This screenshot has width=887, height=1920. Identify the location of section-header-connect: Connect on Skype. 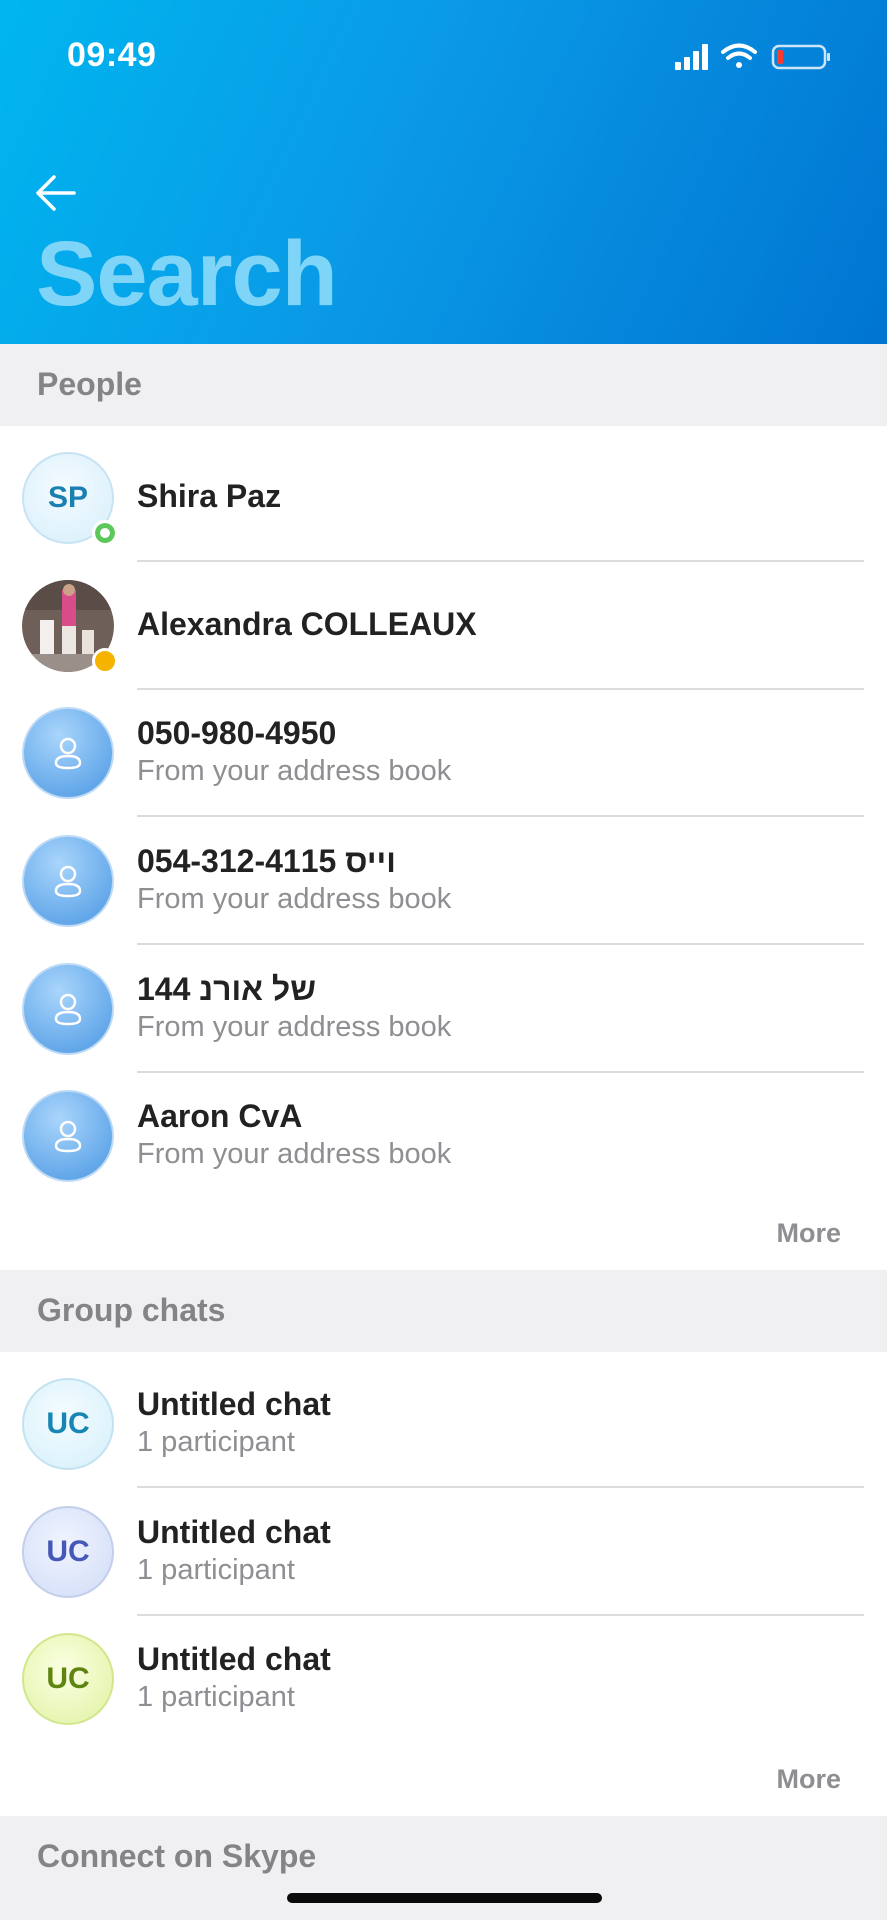
(443, 1868).